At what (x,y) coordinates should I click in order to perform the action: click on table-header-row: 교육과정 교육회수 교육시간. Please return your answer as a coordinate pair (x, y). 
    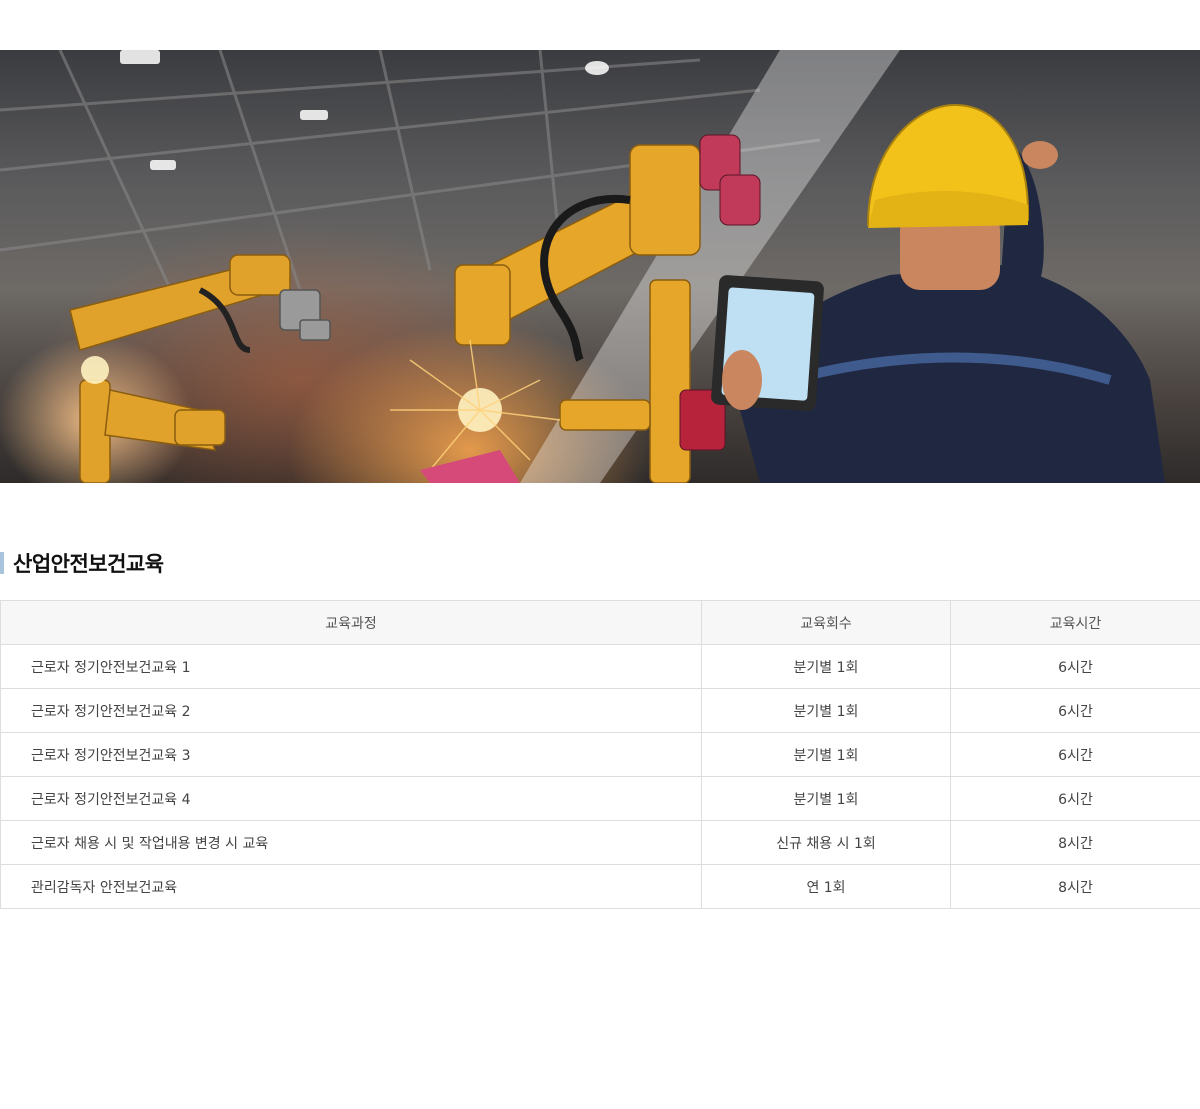
    Looking at the image, I should click on (600, 622).